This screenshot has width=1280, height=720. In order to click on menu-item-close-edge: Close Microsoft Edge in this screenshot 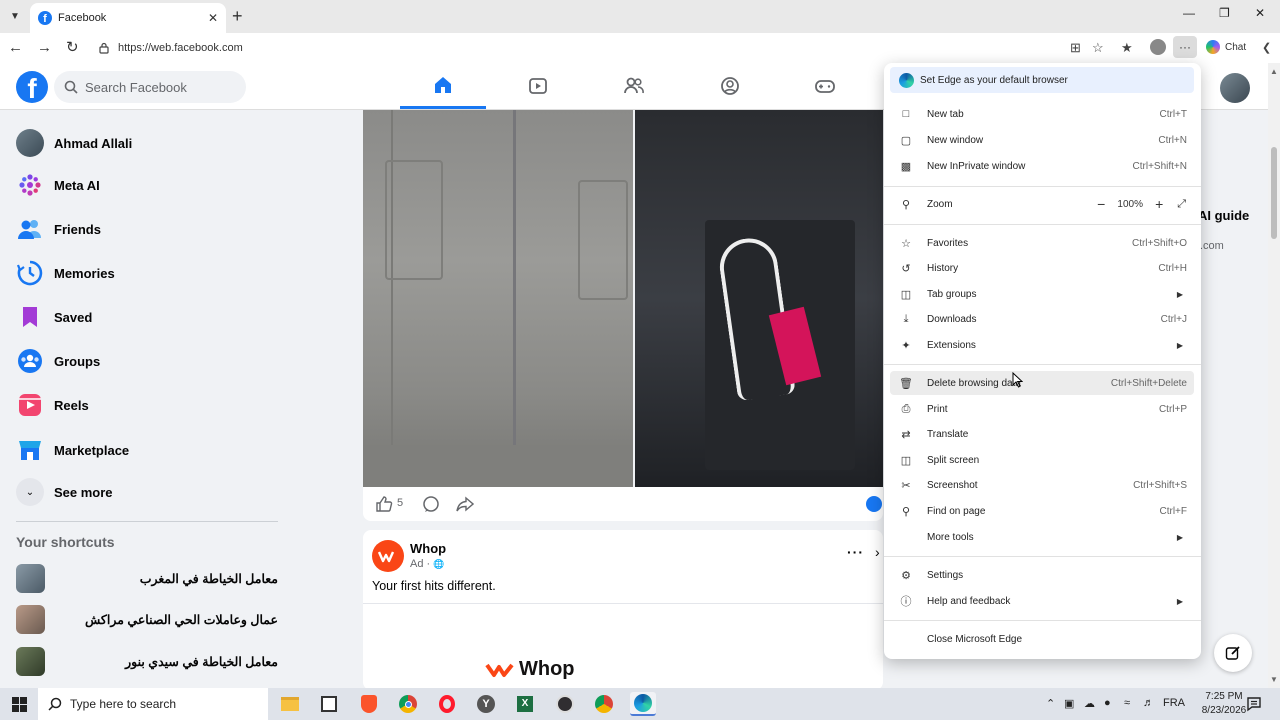, I will do `click(1042, 639)`.